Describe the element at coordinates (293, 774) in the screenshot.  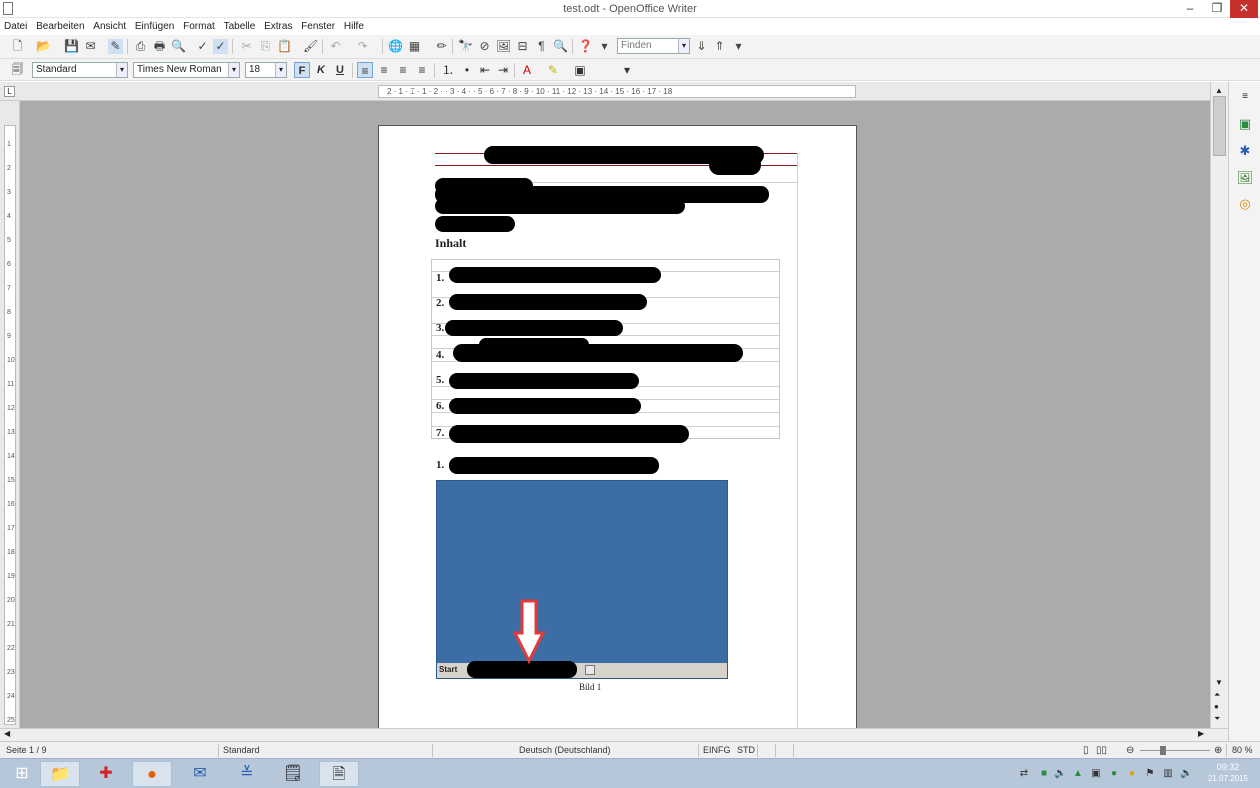
I see `notepad-icon: 🗒` at that location.